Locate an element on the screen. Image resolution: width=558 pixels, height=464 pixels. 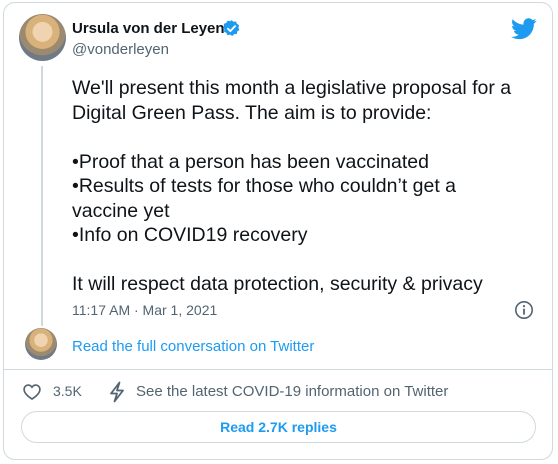
thread-line is located at coordinates (42, 196).